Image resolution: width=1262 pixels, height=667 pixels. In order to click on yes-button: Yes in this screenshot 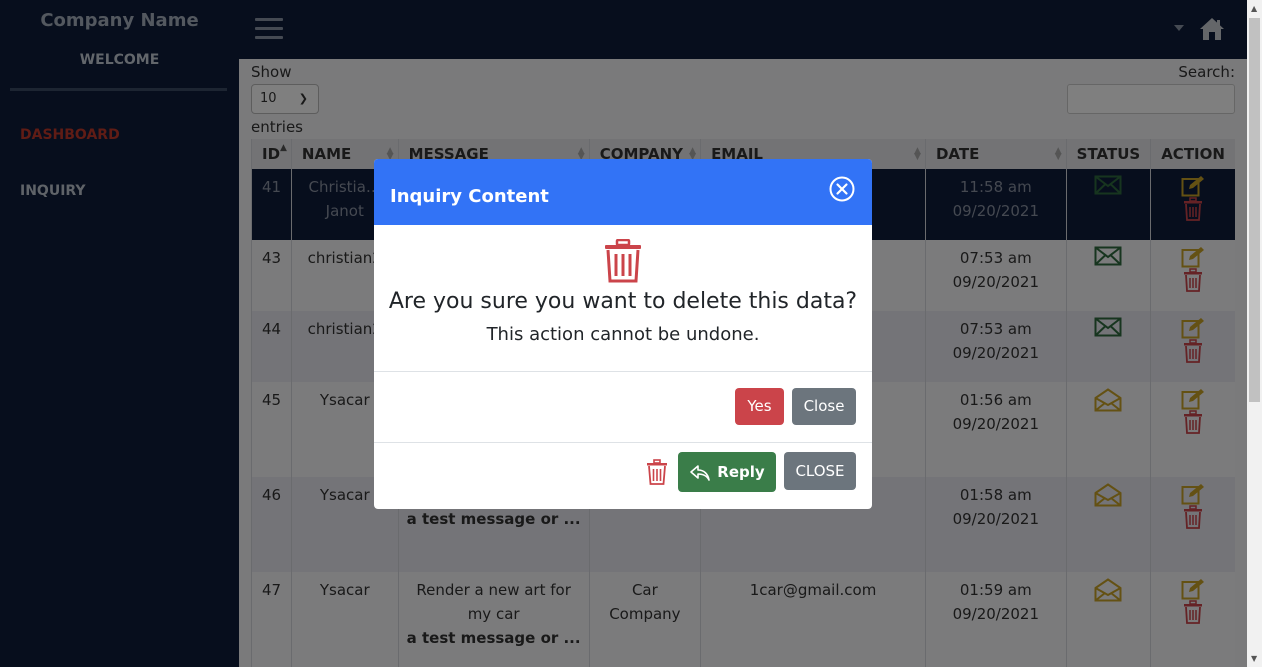, I will do `click(759, 406)`.